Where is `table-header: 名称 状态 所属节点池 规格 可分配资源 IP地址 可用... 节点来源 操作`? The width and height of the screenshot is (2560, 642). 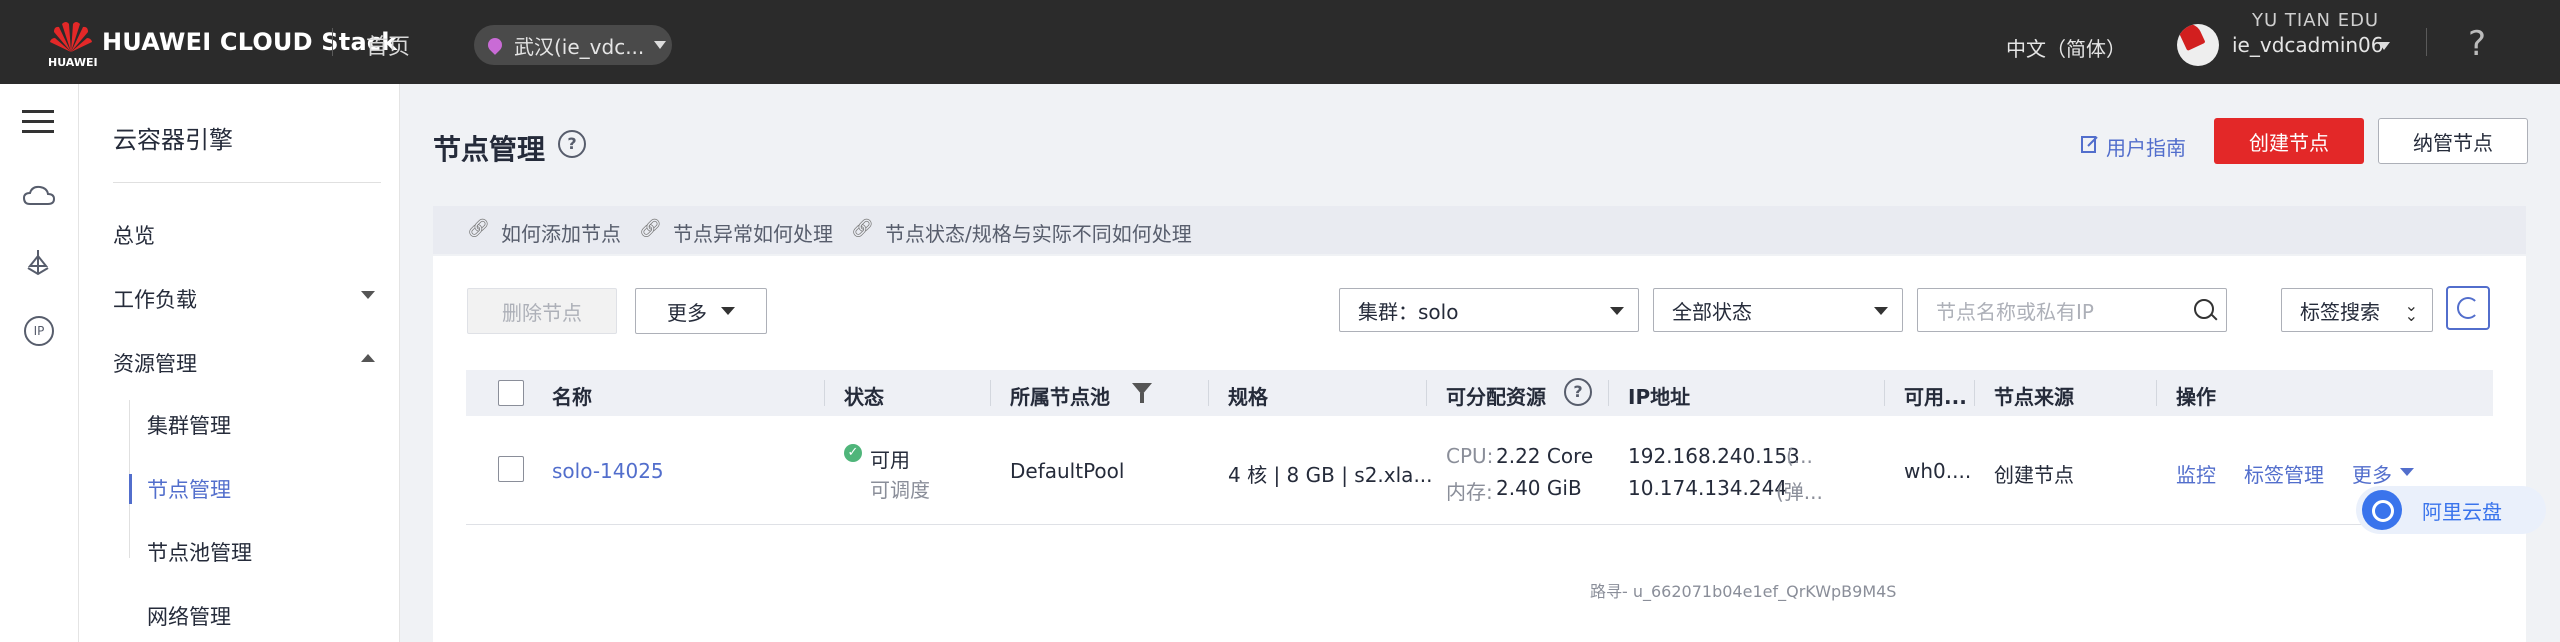
table-header: 名称 状态 所属节点池 规格 可分配资源 IP地址 可用... 节点来源 操作 is located at coordinates (1479, 393).